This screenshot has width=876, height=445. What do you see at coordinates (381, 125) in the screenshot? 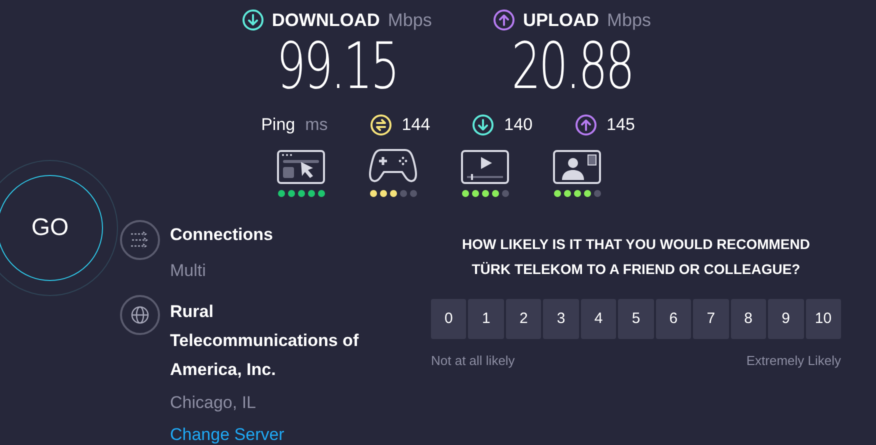
I see `exchange-icon` at bounding box center [381, 125].